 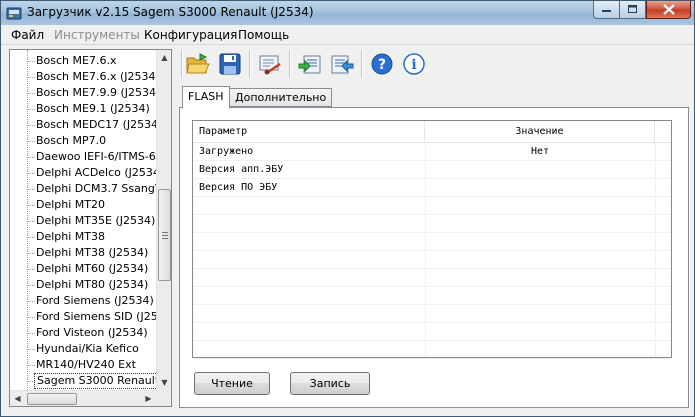 I want to click on tree-item: Ford Siemens (J2534), so click(x=83, y=301).